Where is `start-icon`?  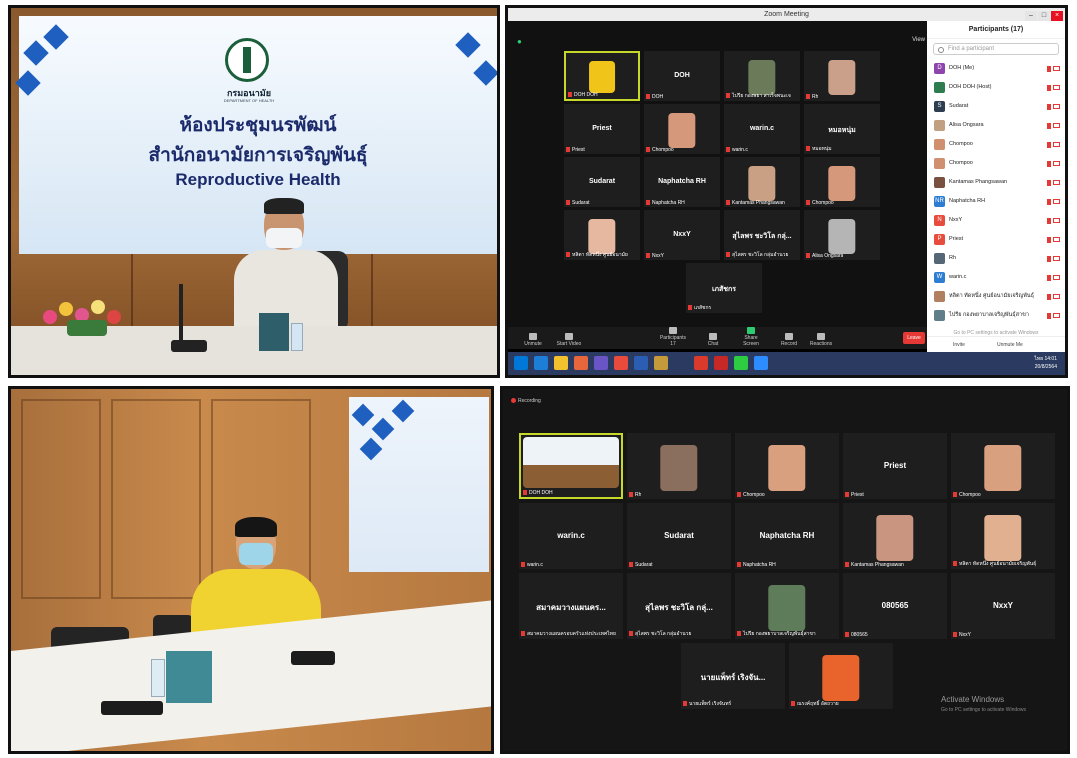 start-icon is located at coordinates (521, 363).